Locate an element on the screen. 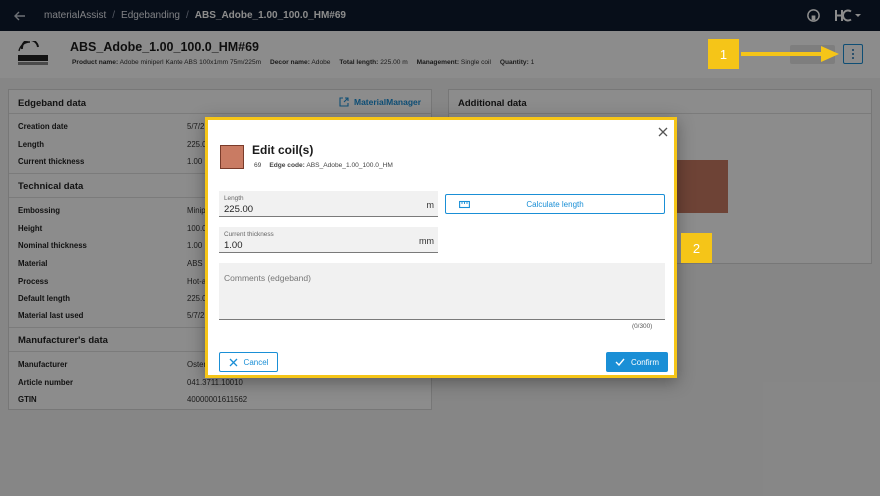 The image size is (880, 496). calculate-length-label: Calculate length is located at coordinates (555, 204).